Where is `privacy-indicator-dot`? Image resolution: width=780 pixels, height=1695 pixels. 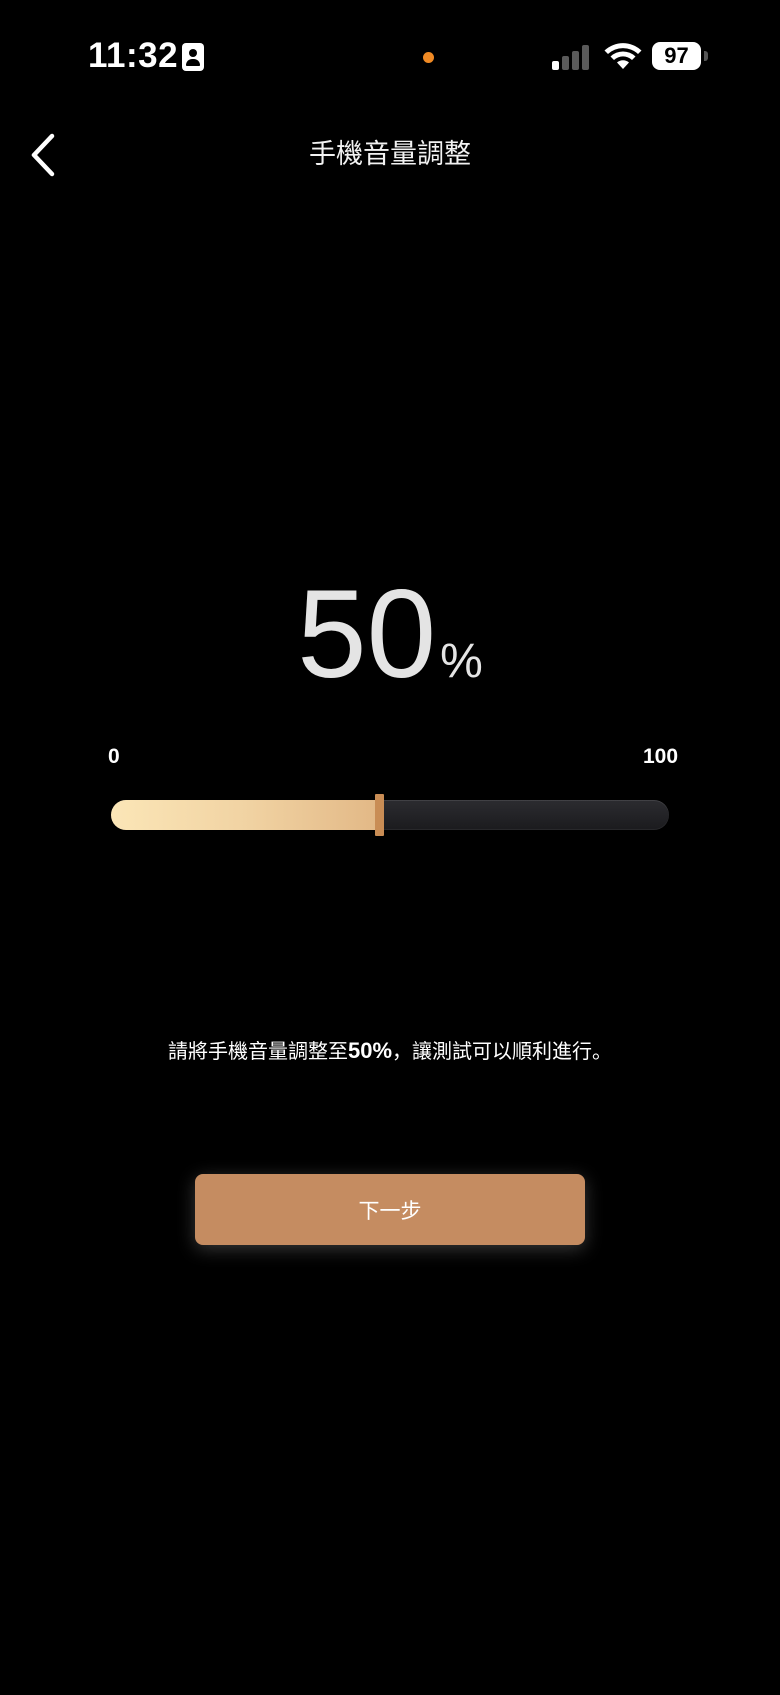 privacy-indicator-dot is located at coordinates (428, 57).